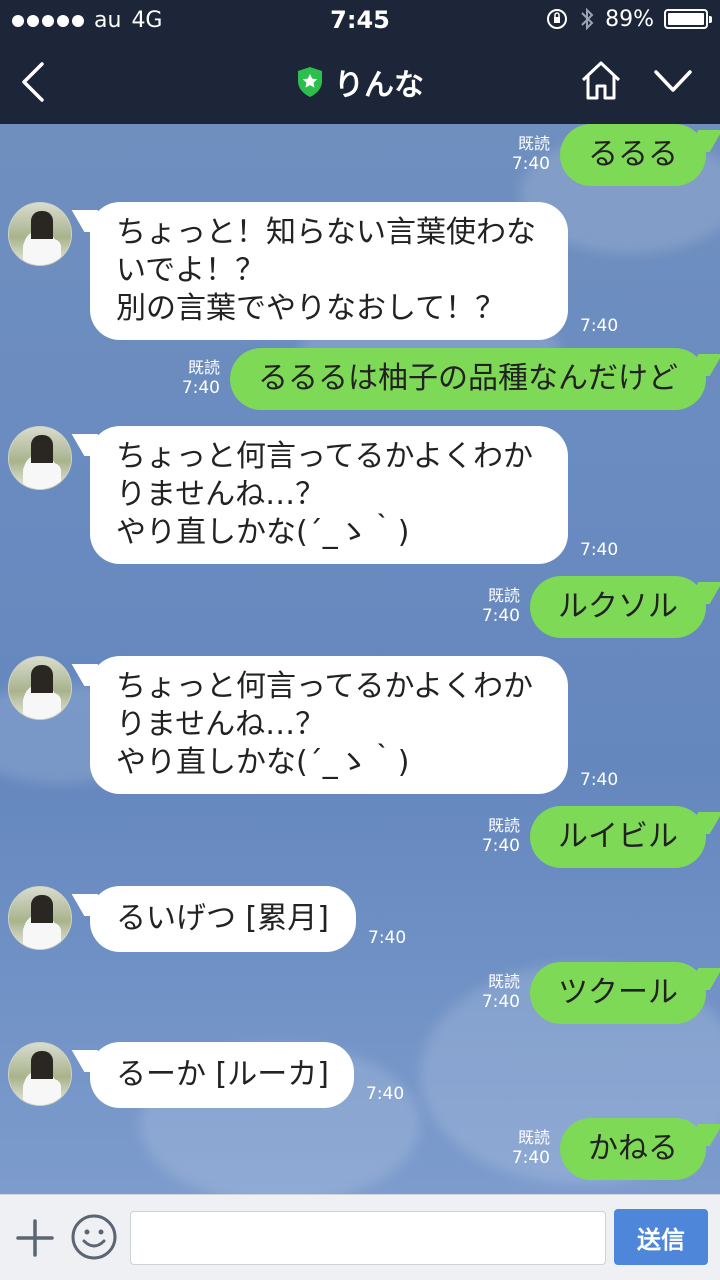  Describe the element at coordinates (468, 379) in the screenshot. I see `sent-bubble: るるるは柚子の品種なんだけど` at that location.